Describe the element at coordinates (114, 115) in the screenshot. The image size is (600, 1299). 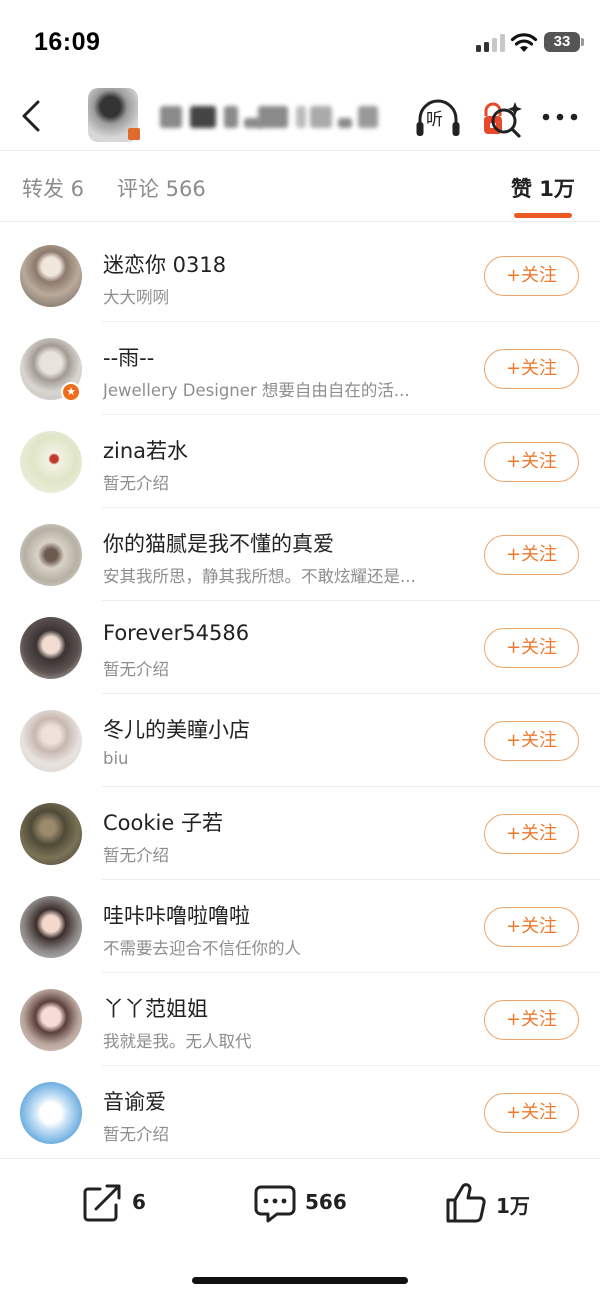
I see `author-avatar` at that location.